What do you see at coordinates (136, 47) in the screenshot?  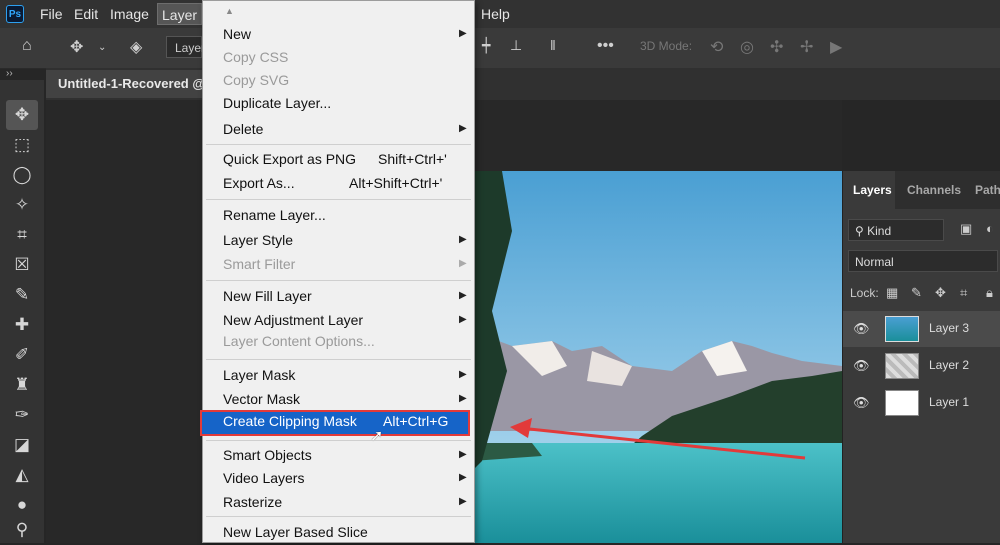 I see `auto-select-icon: ◈` at bounding box center [136, 47].